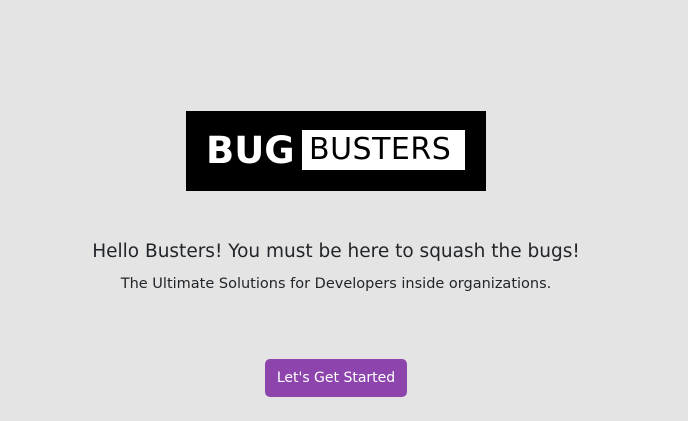 This screenshot has height=421, width=688. What do you see at coordinates (380, 149) in the screenshot?
I see `logo-word-busters: BUSTERS` at bounding box center [380, 149].